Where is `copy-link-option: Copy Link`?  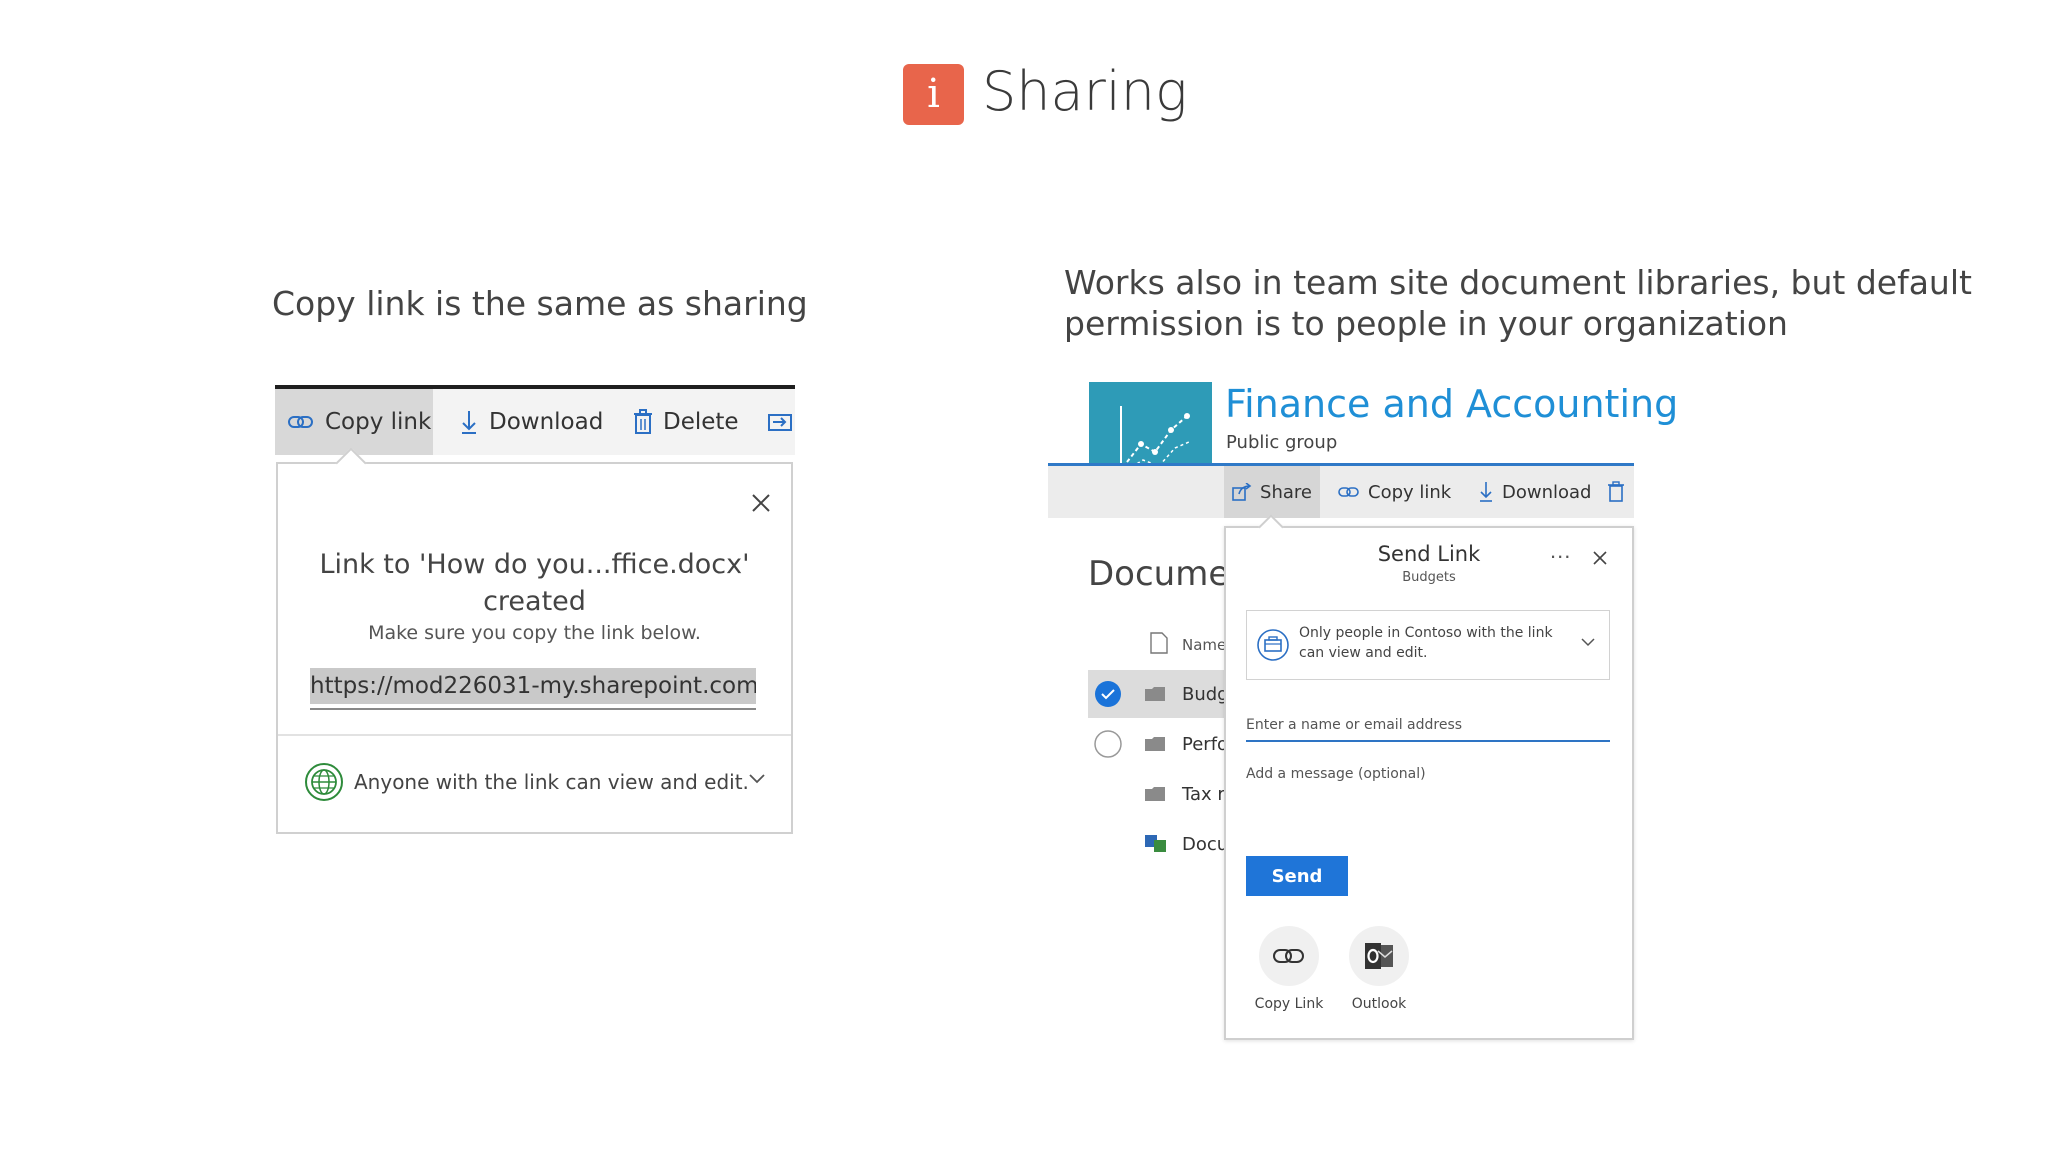
copy-link-option: Copy Link is located at coordinates (1289, 969).